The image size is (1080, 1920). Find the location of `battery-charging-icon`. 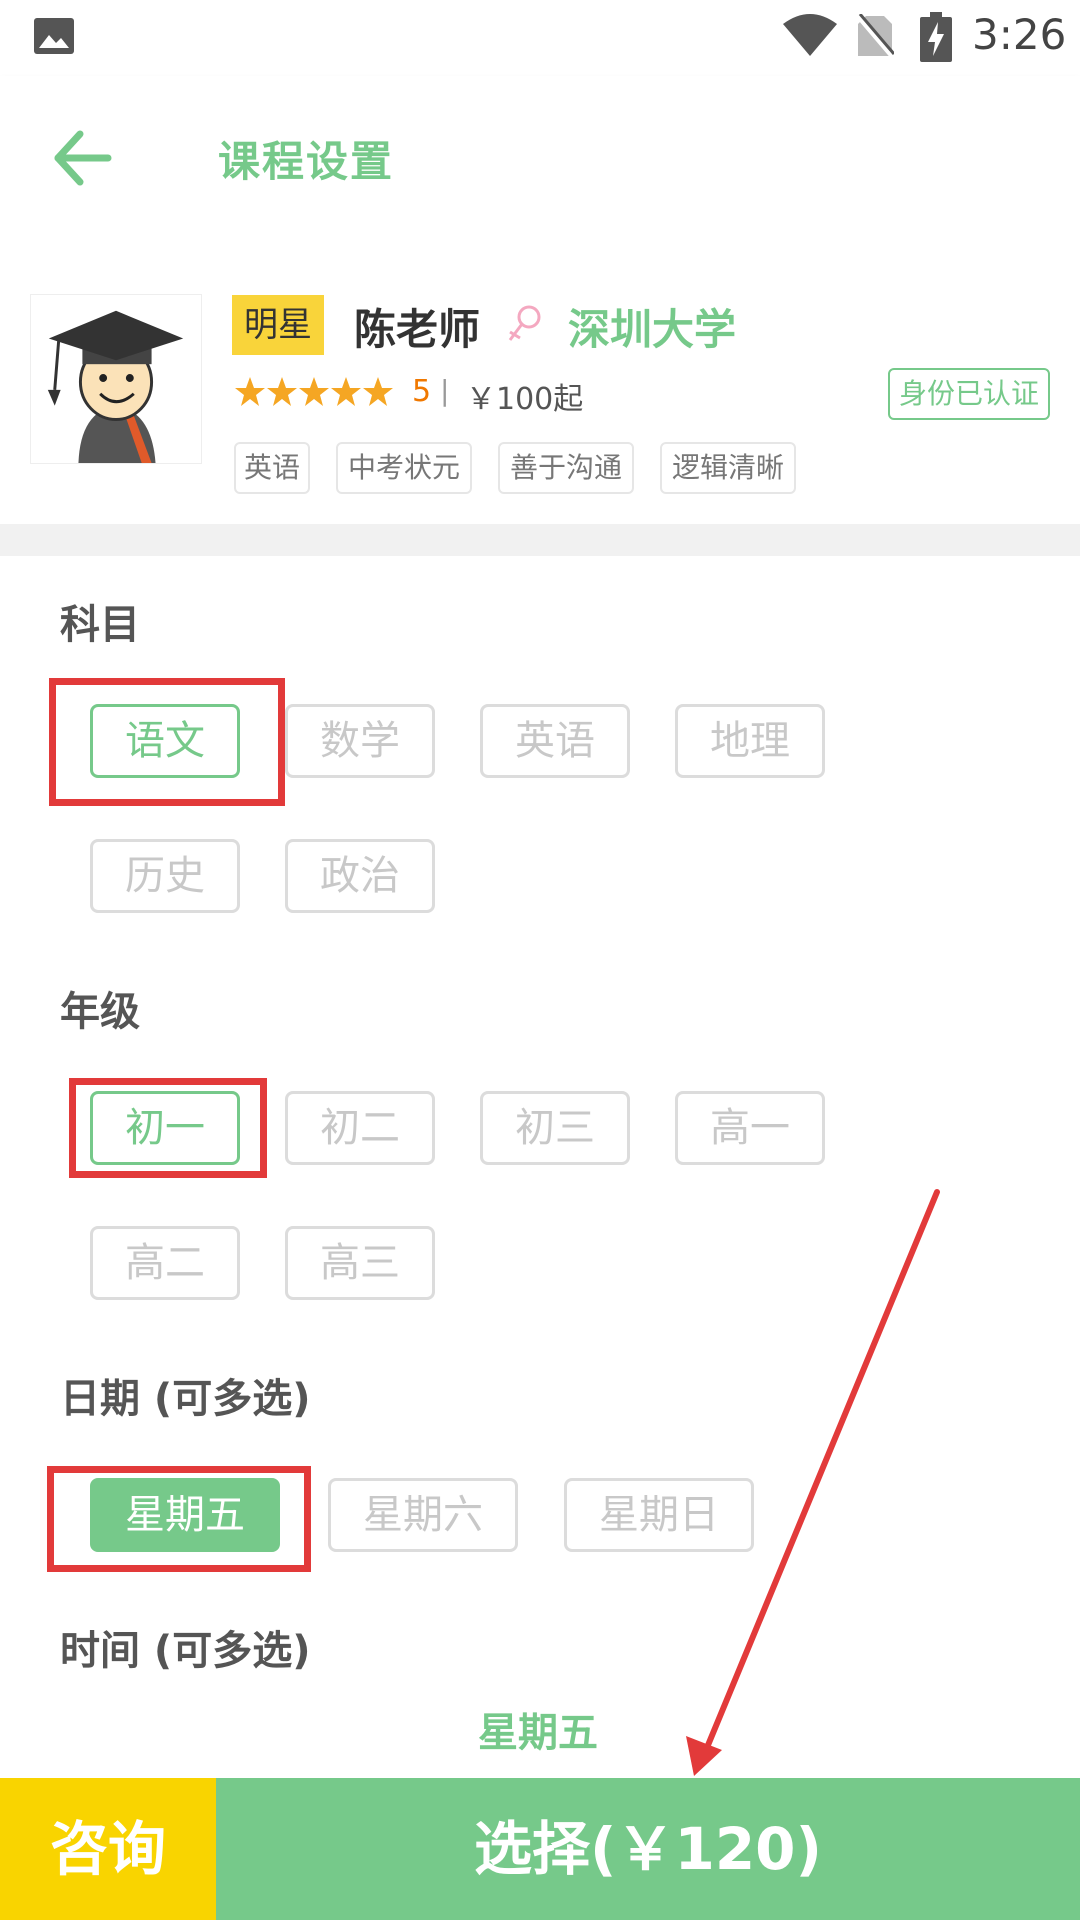

battery-charging-icon is located at coordinates (936, 37).